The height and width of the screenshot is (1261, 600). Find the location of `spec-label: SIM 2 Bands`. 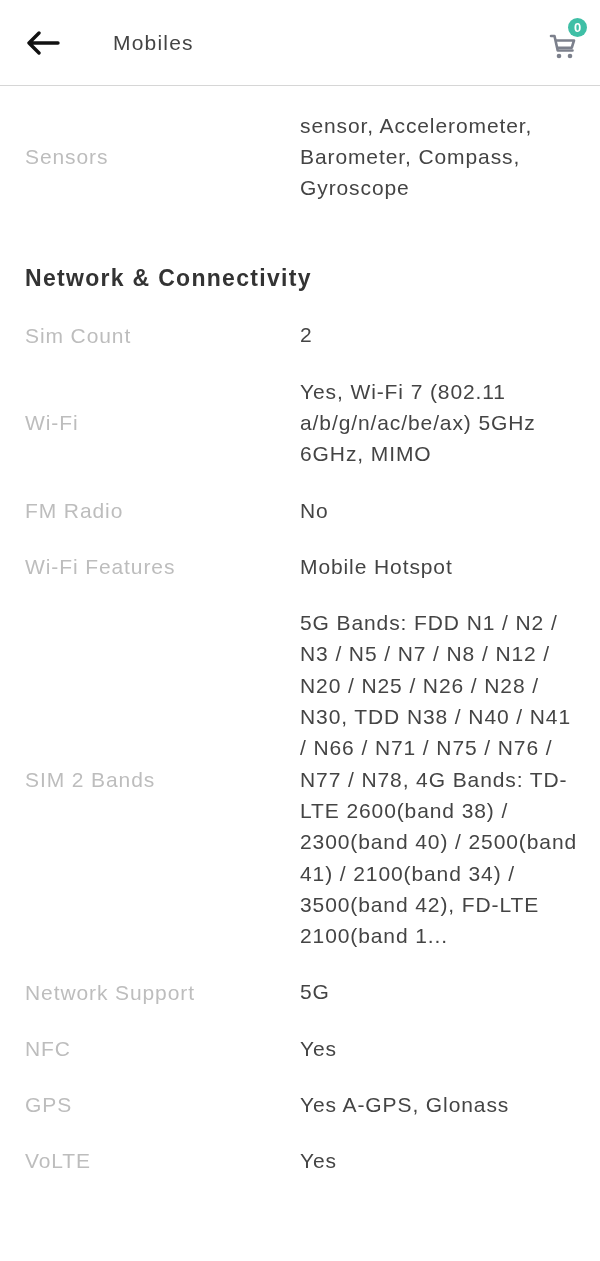

spec-label: SIM 2 Bands is located at coordinates (90, 779).